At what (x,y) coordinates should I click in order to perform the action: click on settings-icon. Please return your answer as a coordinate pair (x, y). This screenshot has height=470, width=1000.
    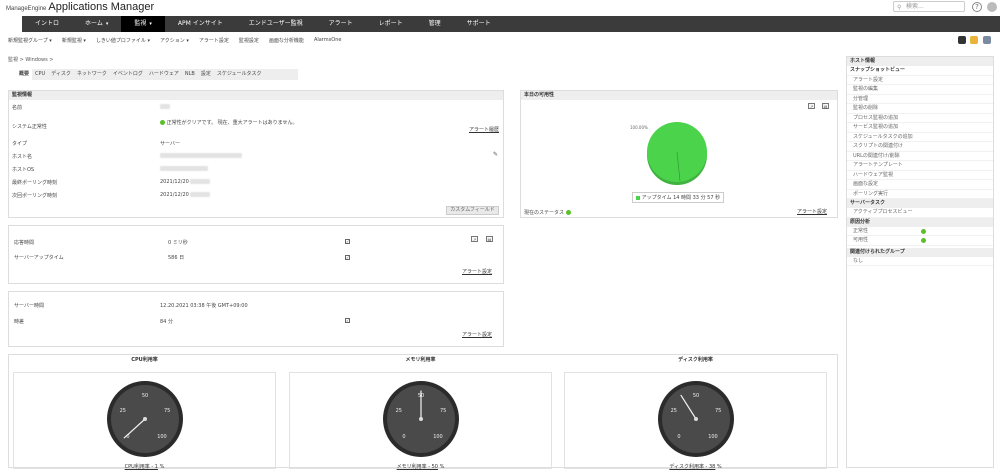
    Looking at the image, I should click on (962, 40).